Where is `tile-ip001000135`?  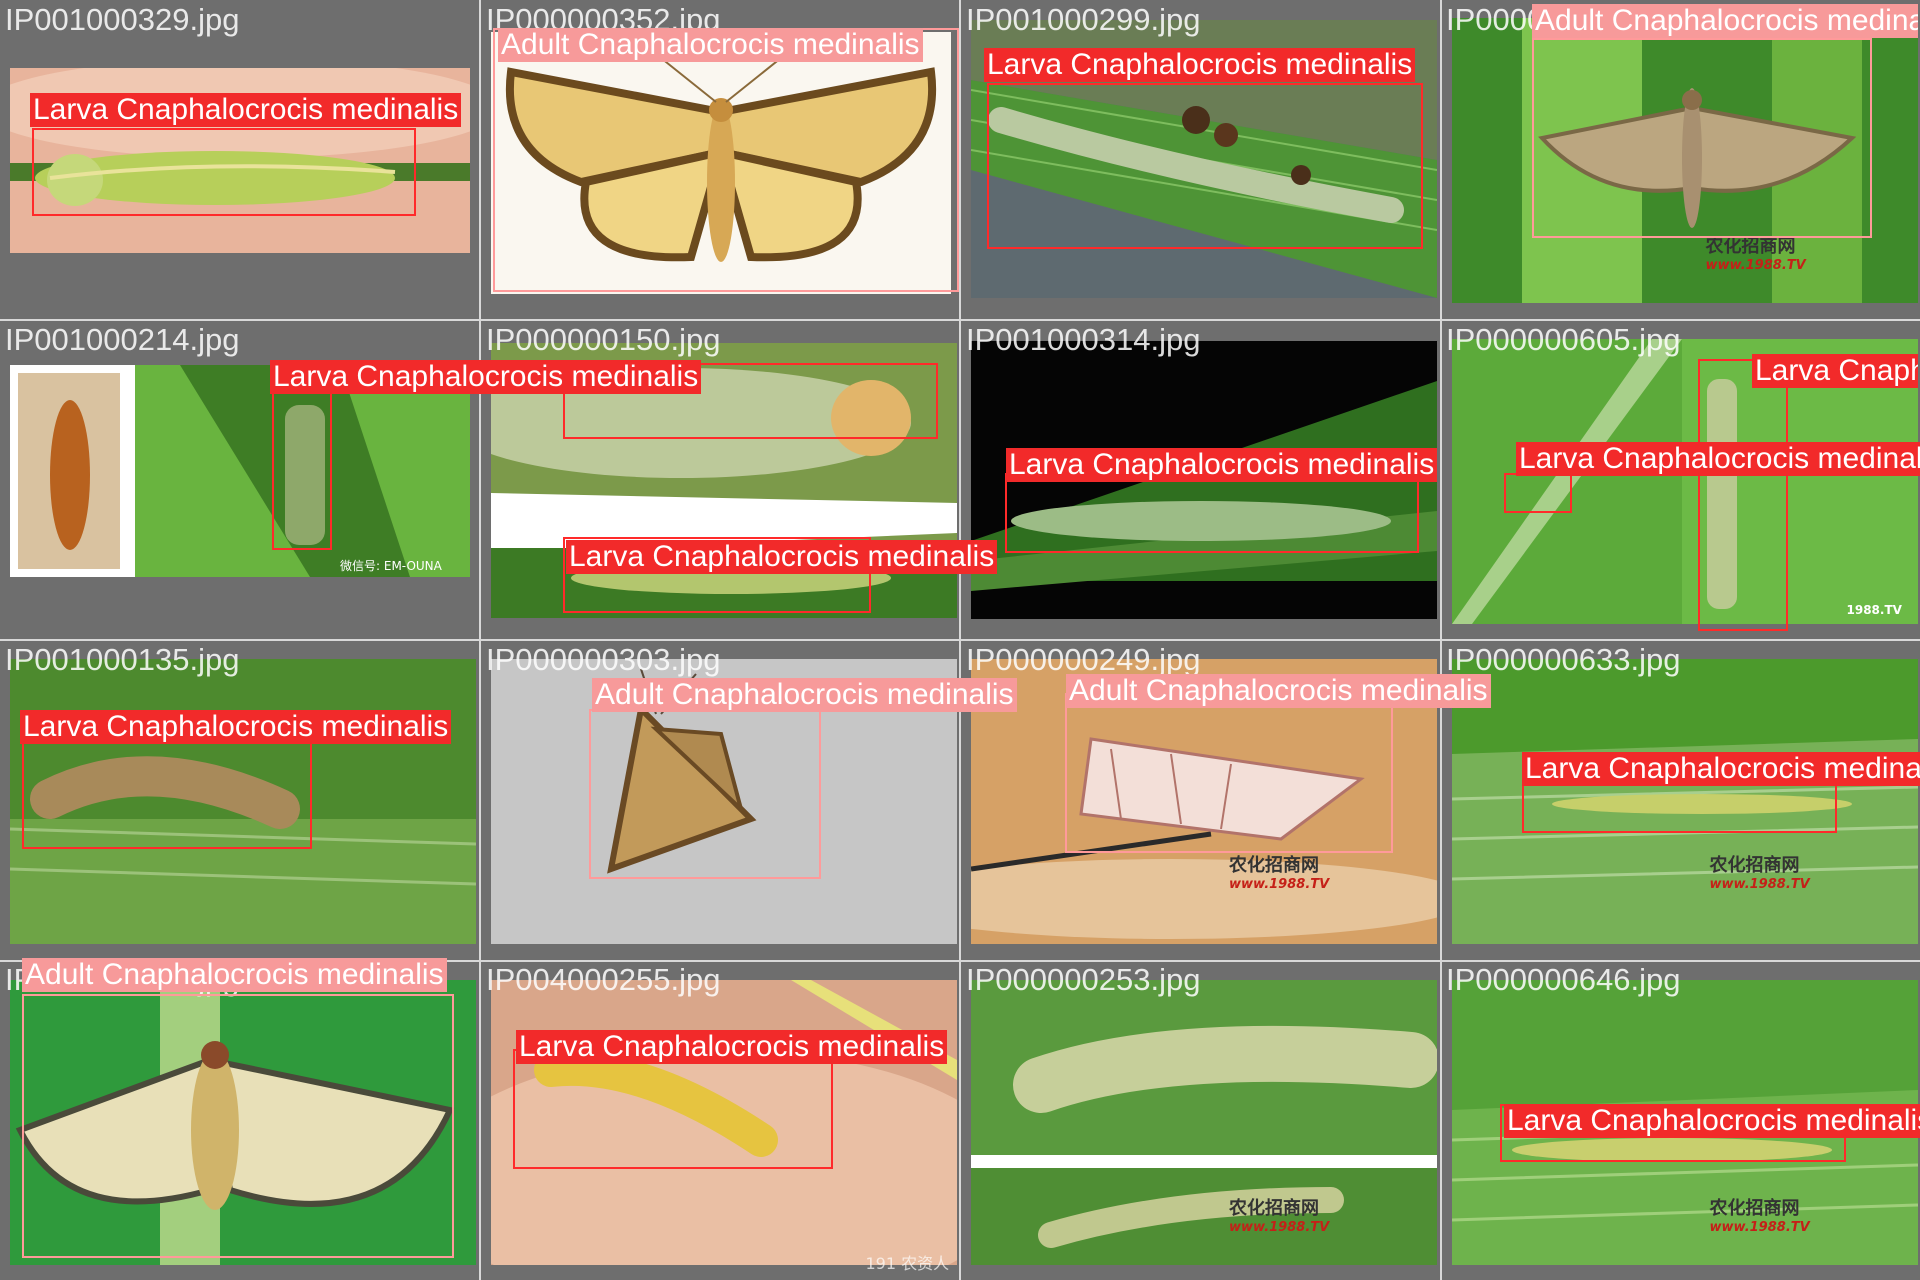 tile-ip001000135 is located at coordinates (239, 800).